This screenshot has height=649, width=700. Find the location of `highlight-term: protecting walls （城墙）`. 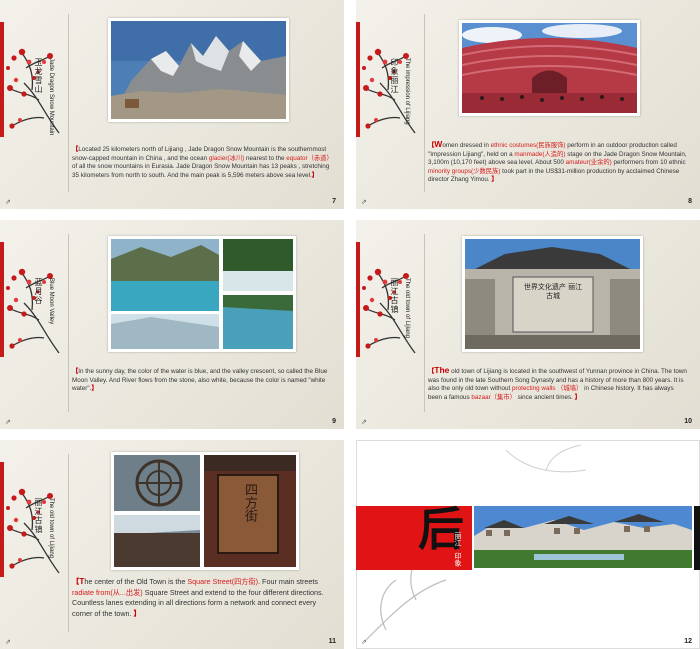

highlight-term: protecting walls （城墙） is located at coordinates (547, 389).